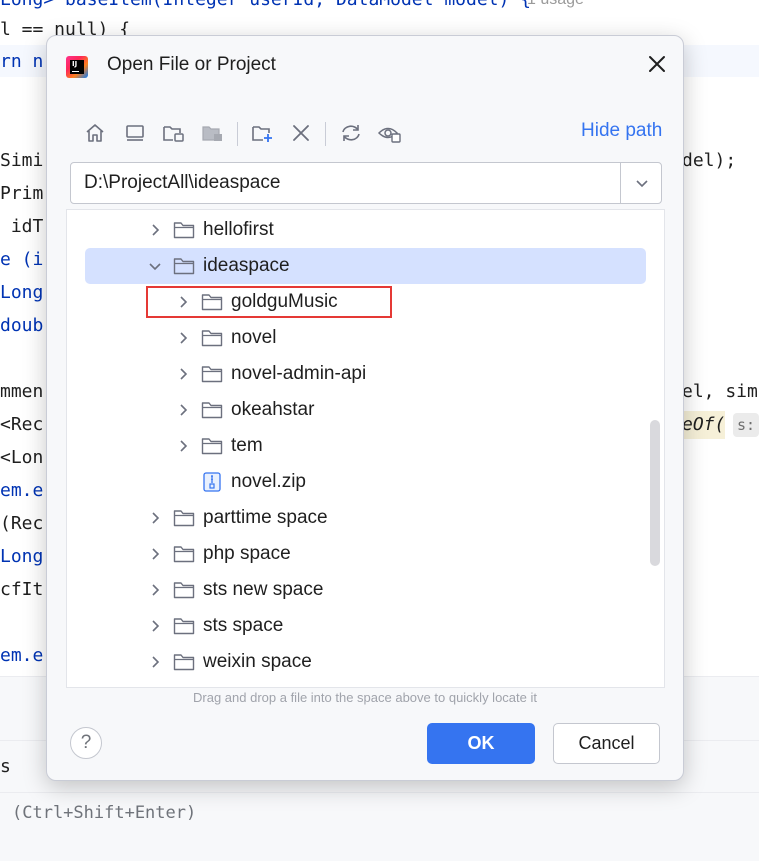 Image resolution: width=759 pixels, height=861 pixels. Describe the element at coordinates (365, 662) in the screenshot. I see `tree-row: weixin space` at that location.